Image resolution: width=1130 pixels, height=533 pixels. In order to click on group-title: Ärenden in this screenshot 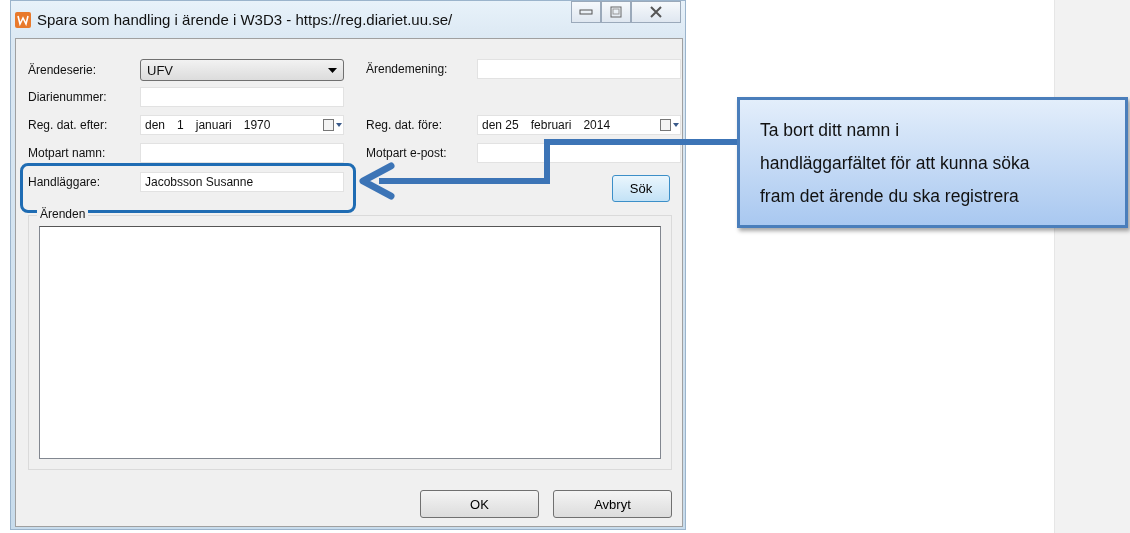, I will do `click(63, 214)`.